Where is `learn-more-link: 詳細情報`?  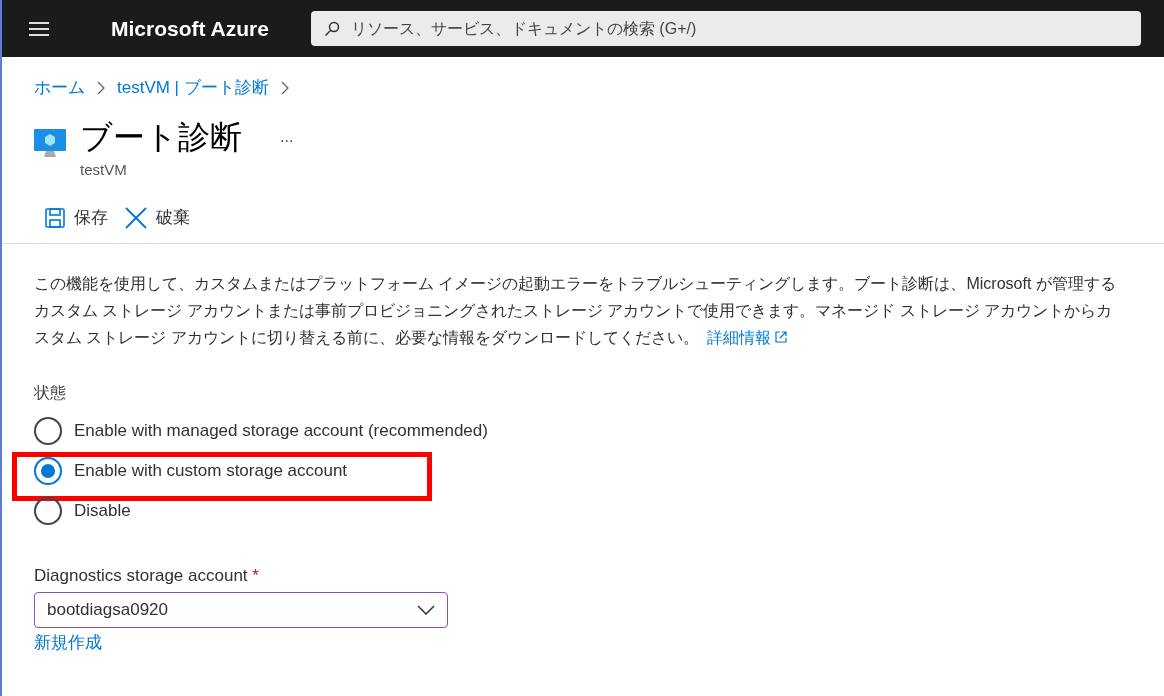 learn-more-link: 詳細情報 is located at coordinates (746, 337).